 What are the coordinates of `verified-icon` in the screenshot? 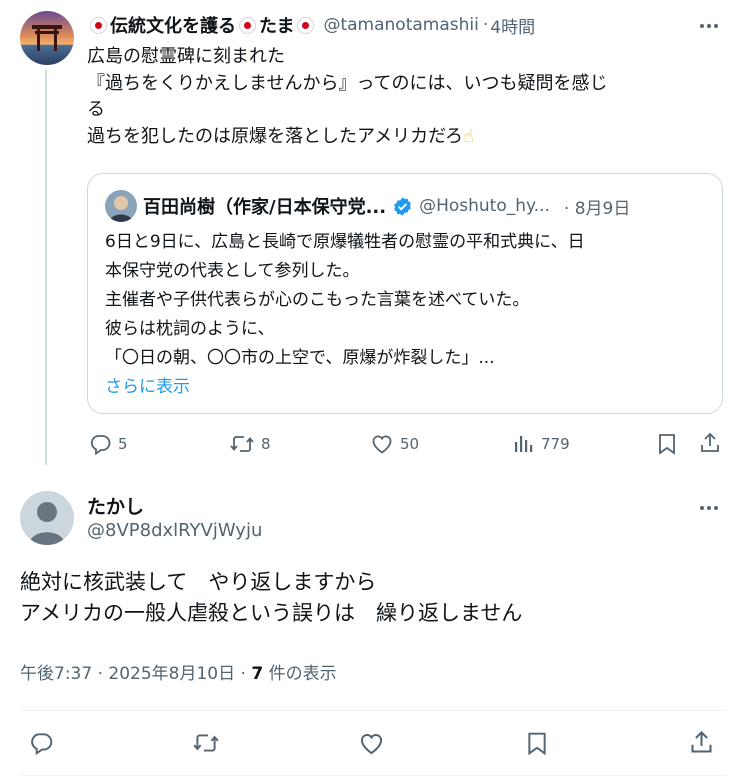 It's located at (402, 206).